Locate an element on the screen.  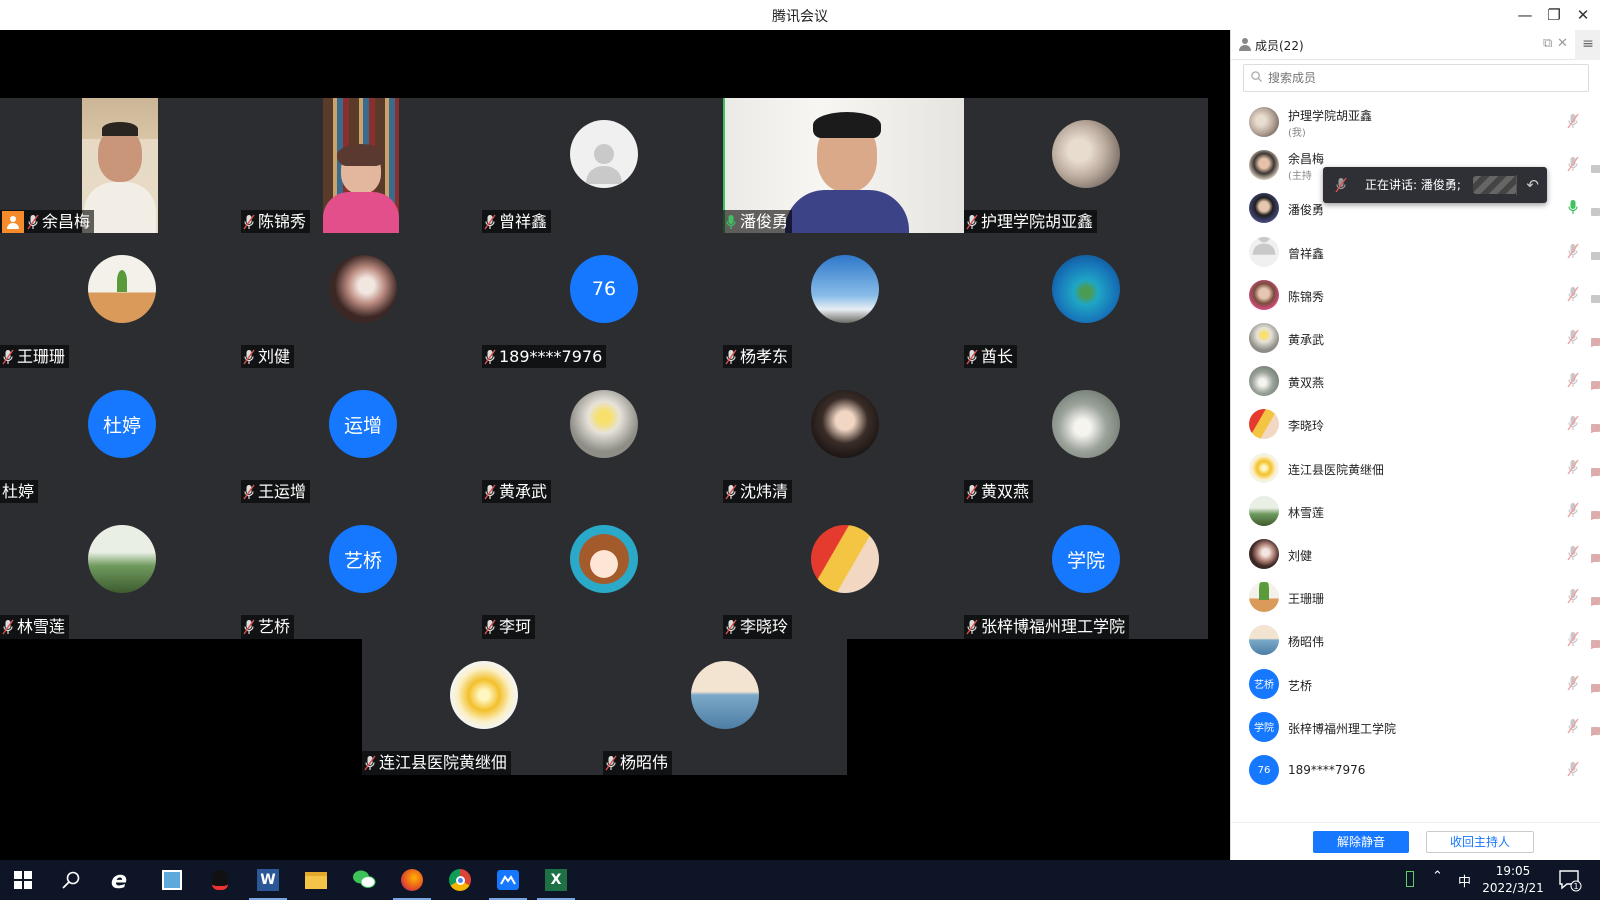
restore-icon: ❐ is located at coordinates (1554, 15).